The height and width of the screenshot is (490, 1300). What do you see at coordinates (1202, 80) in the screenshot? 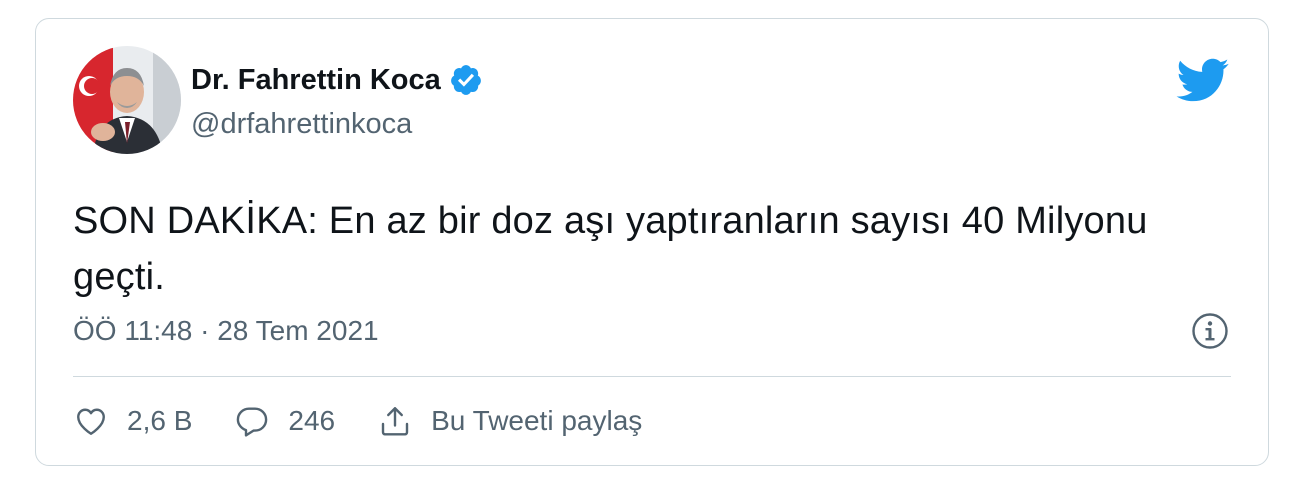
I see `twitter-bird-icon` at bounding box center [1202, 80].